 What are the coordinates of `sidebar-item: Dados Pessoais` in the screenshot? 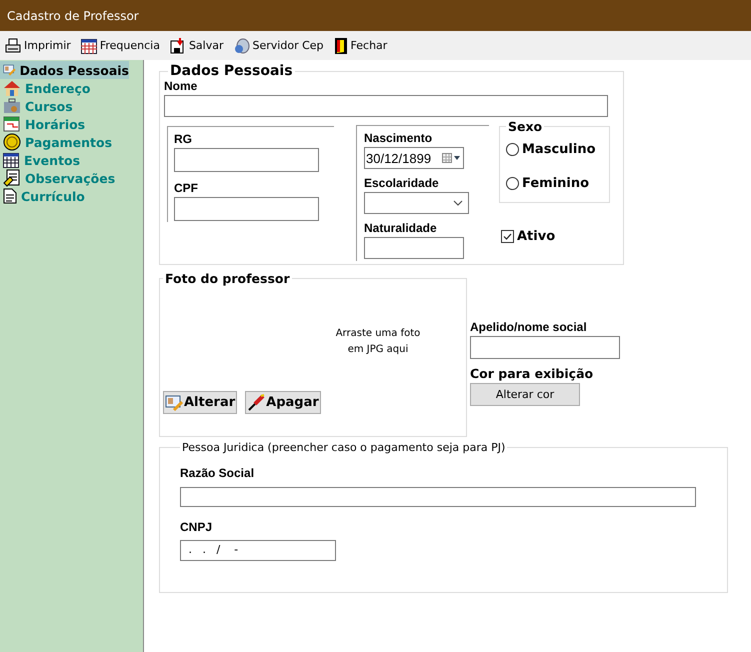 It's located at (64, 70).